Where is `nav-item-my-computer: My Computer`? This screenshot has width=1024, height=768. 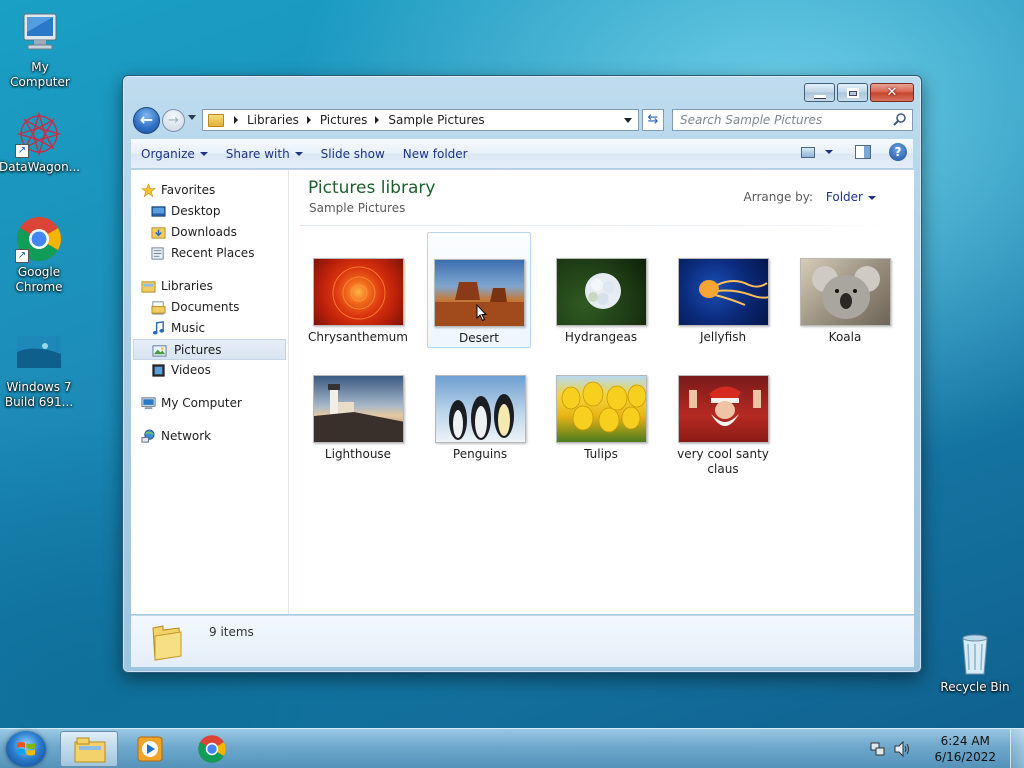 nav-item-my-computer: My Computer is located at coordinates (209, 403).